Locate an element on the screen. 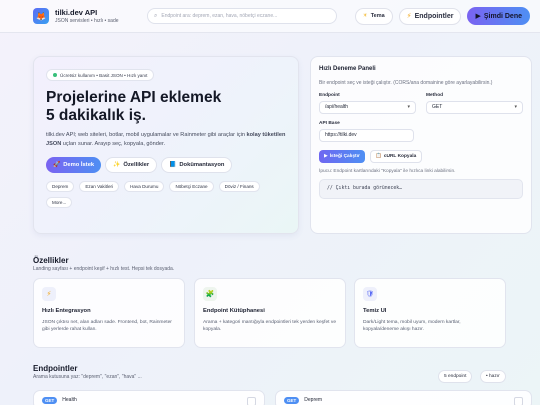  endpoints-label: Endpointler is located at coordinates (434, 16).